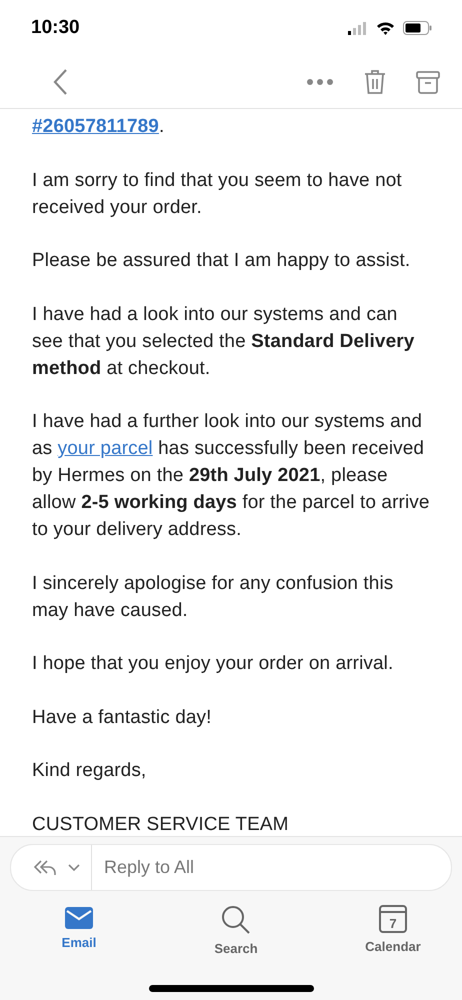 The image size is (462, 1000). I want to click on tab-item: Search, so click(236, 930).